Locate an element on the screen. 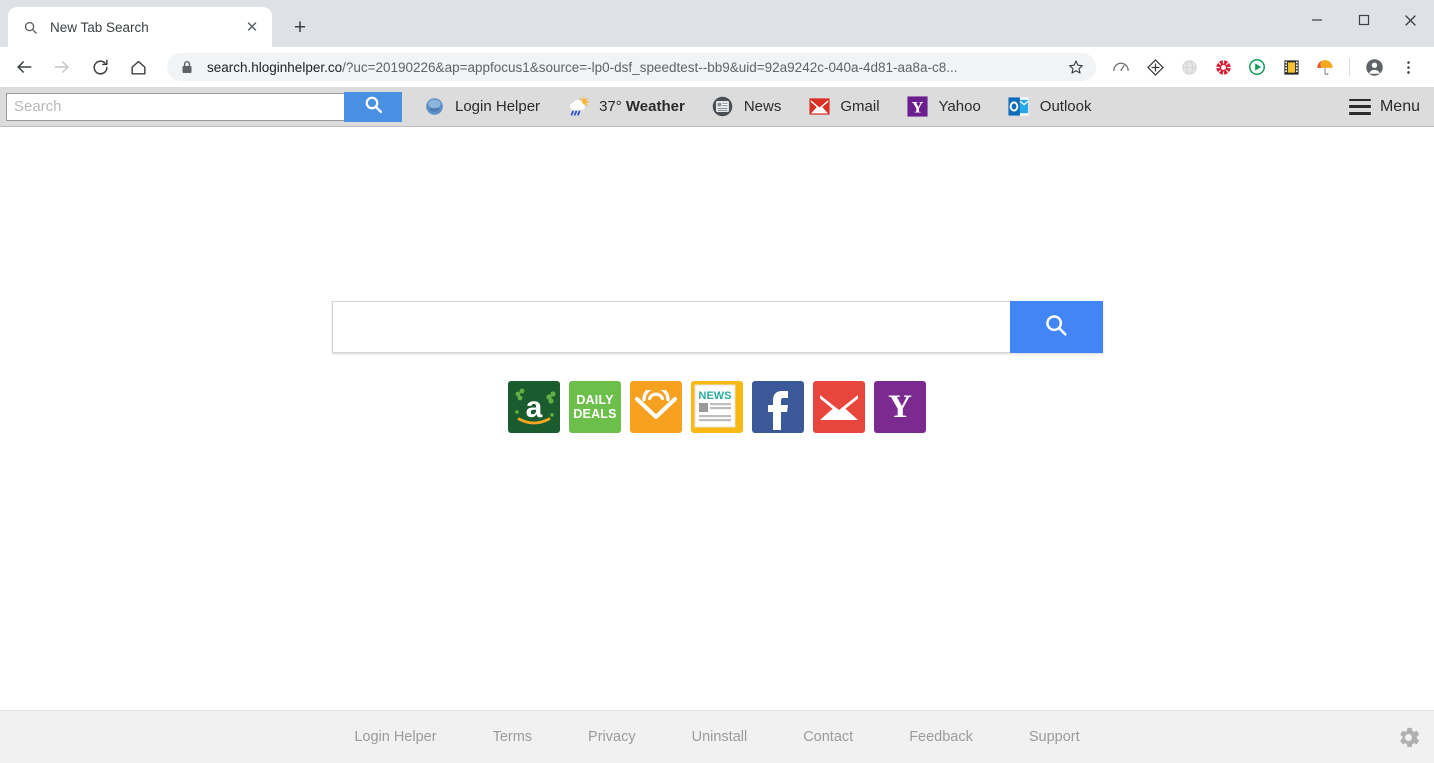 This screenshot has height=763, width=1434. toolbar-item-label: 37° Weather is located at coordinates (642, 106).